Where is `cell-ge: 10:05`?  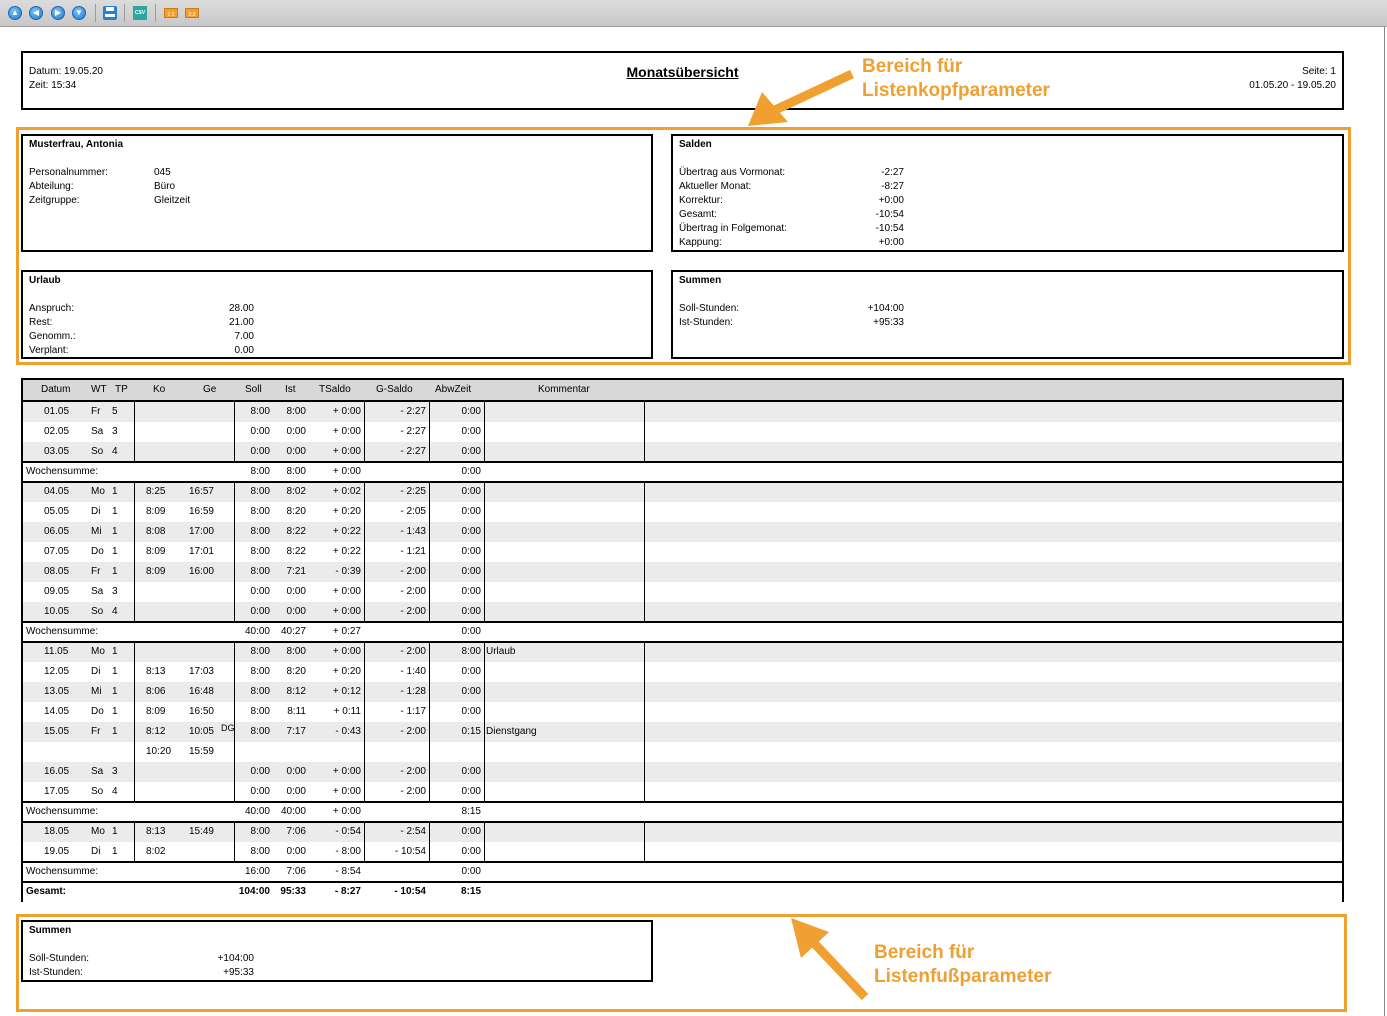 cell-ge: 10:05 is located at coordinates (201, 731).